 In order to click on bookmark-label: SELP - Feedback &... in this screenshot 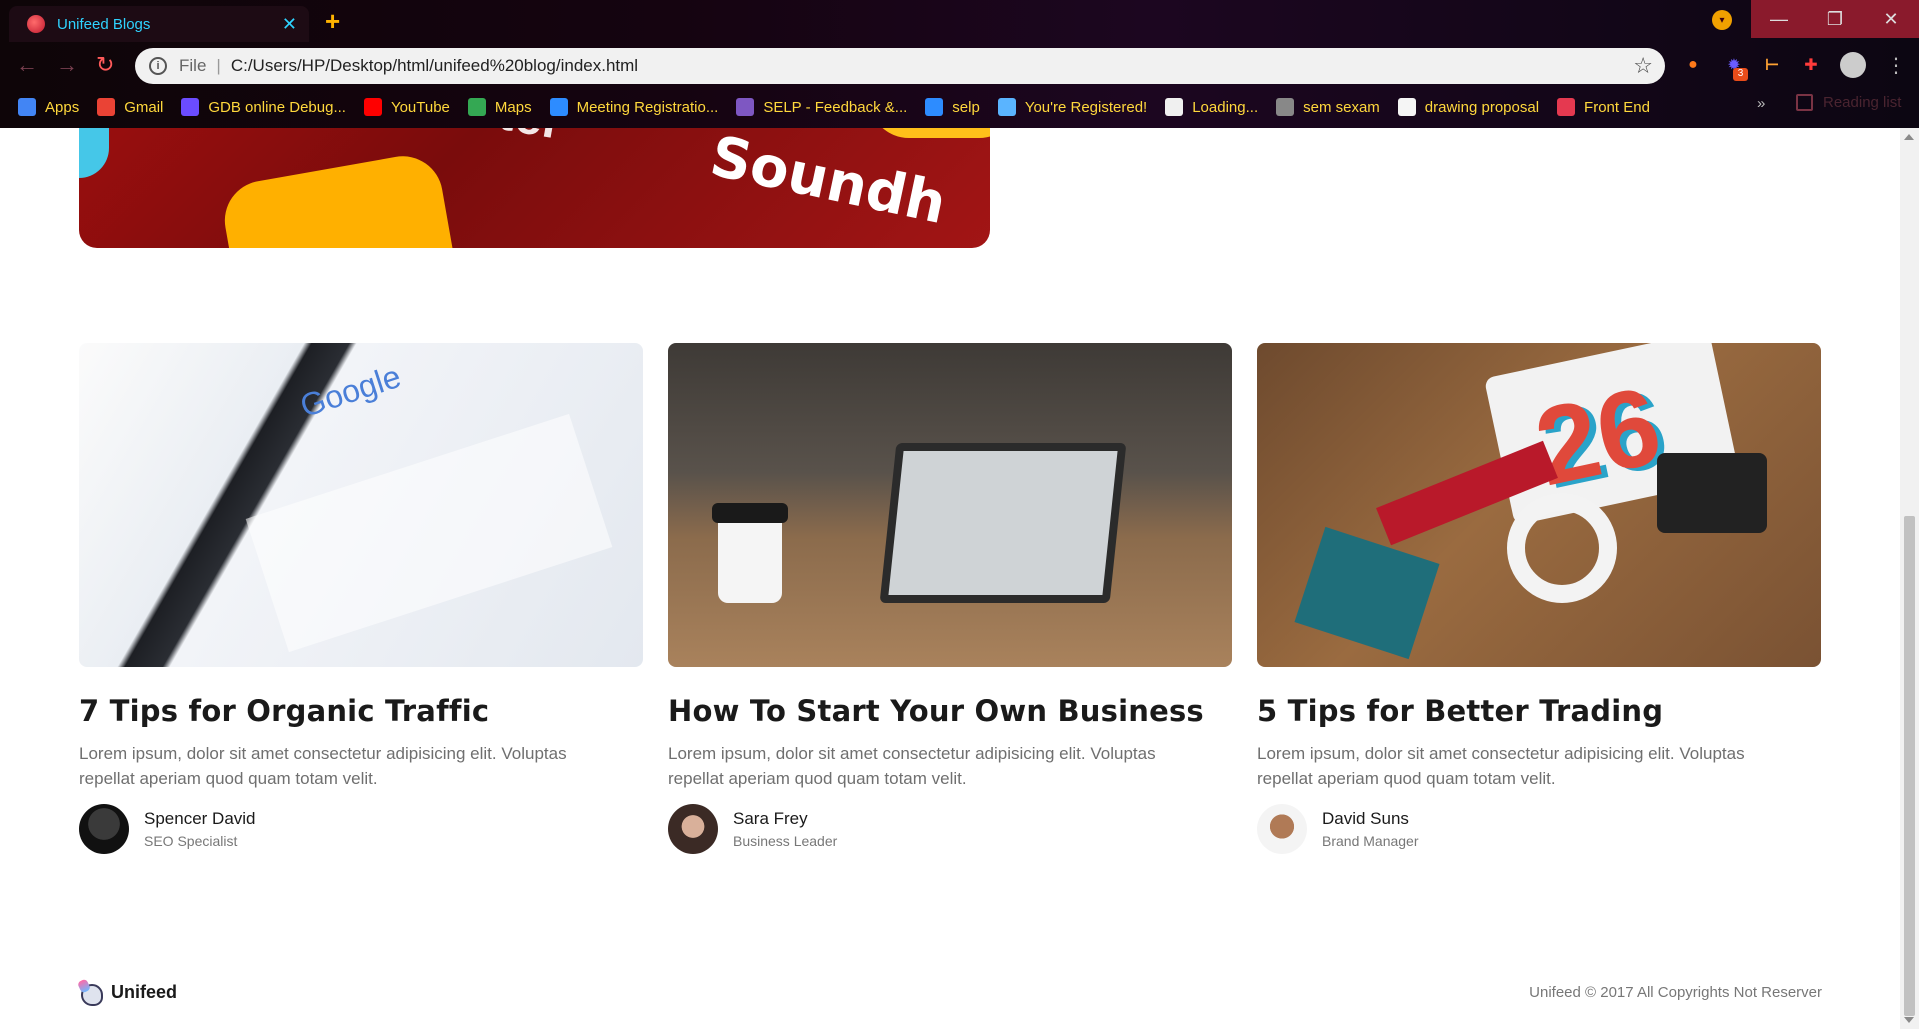, I will do `click(835, 107)`.